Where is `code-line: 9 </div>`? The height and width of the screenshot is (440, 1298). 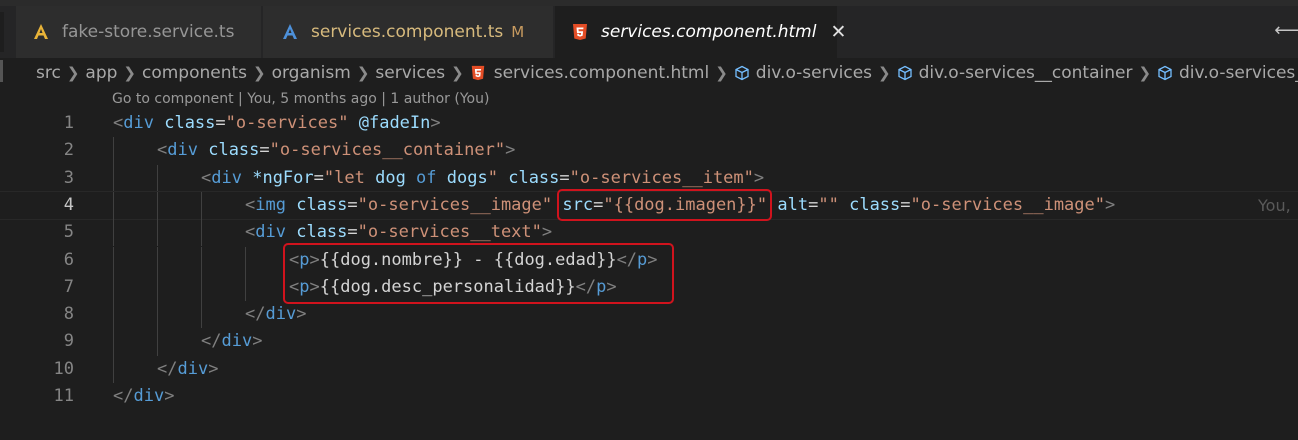 code-line: 9 </div> is located at coordinates (649, 342).